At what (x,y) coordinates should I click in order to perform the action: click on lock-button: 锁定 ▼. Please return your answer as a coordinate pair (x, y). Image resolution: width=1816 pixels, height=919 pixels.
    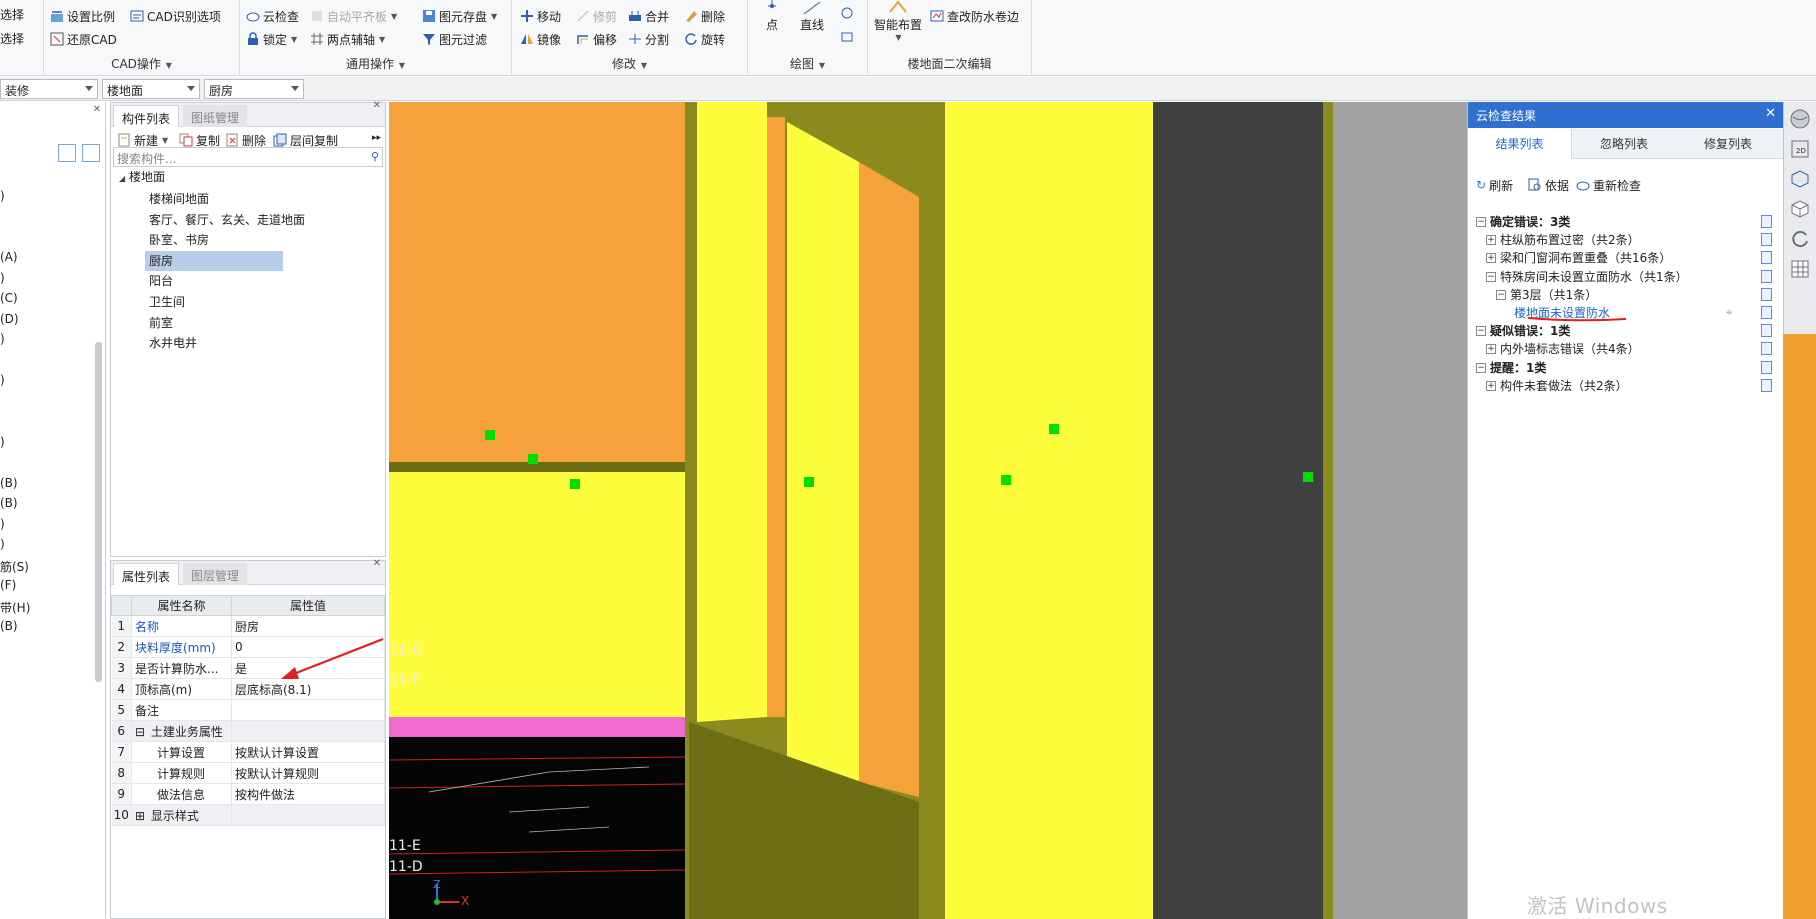
    Looking at the image, I should click on (271, 39).